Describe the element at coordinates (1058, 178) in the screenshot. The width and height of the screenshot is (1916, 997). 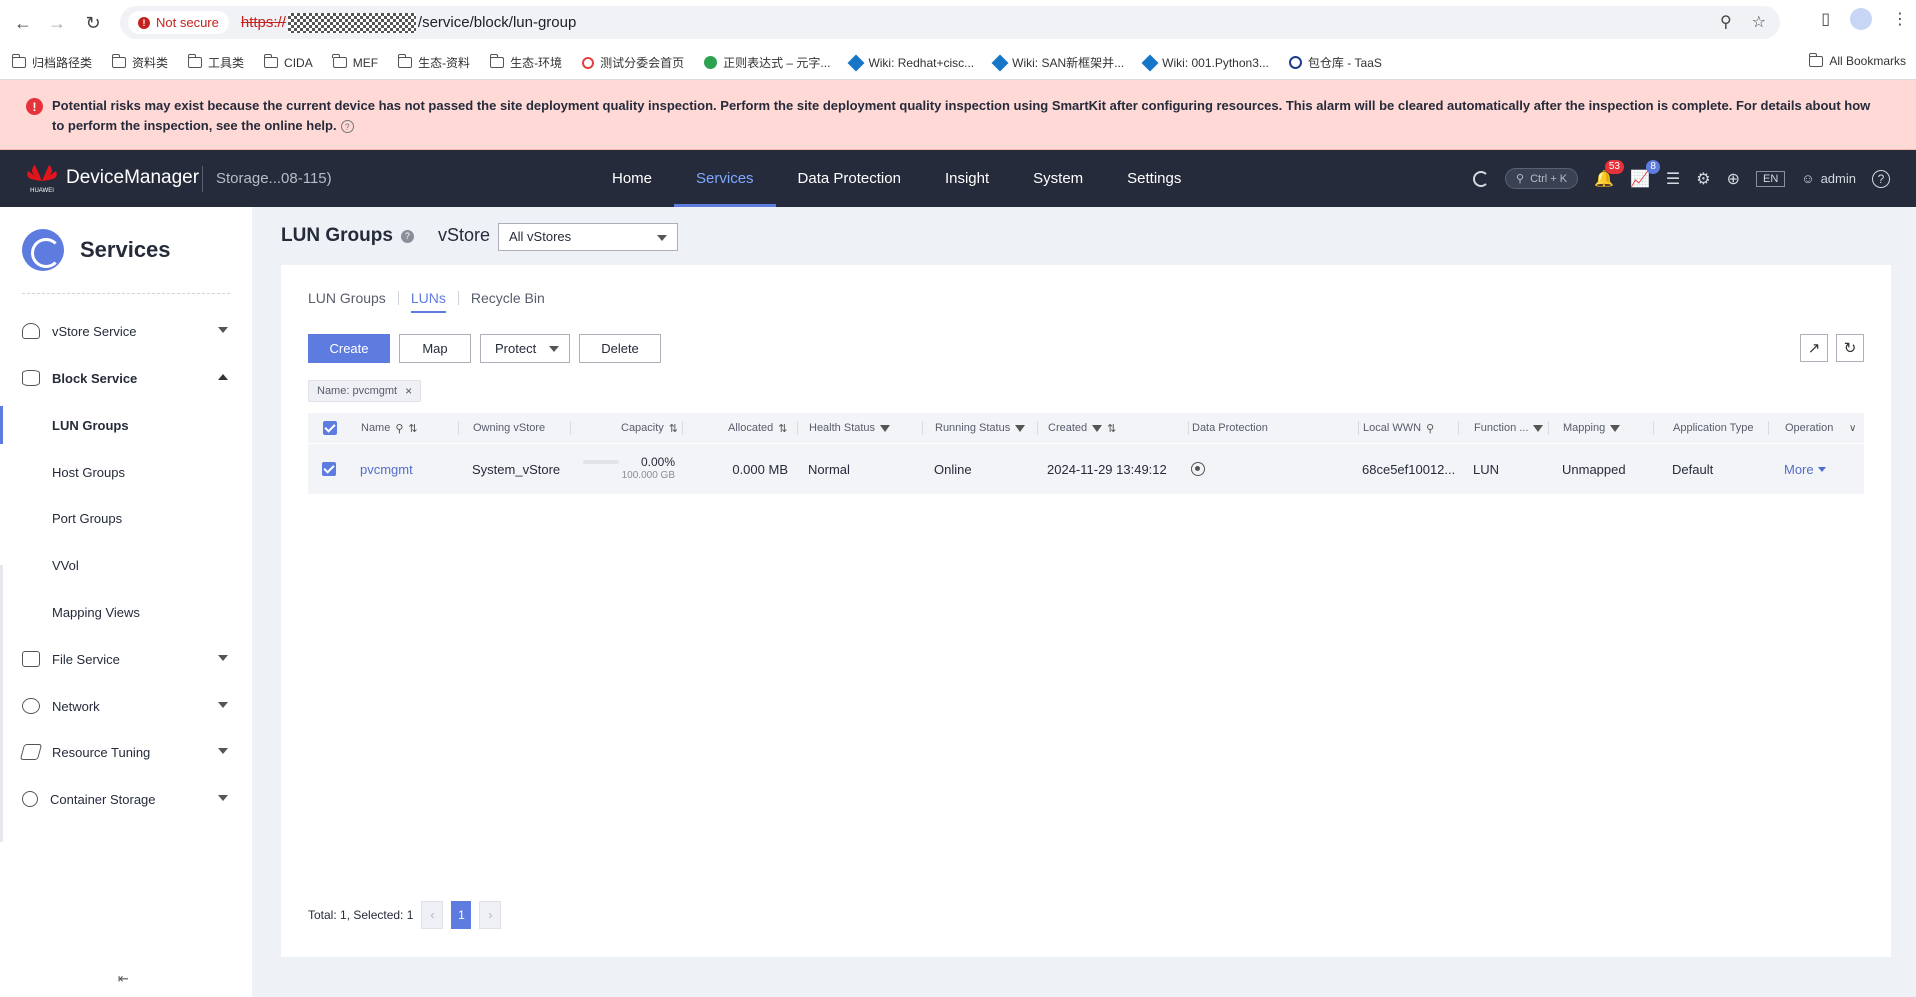
I see `nav-system: System` at that location.